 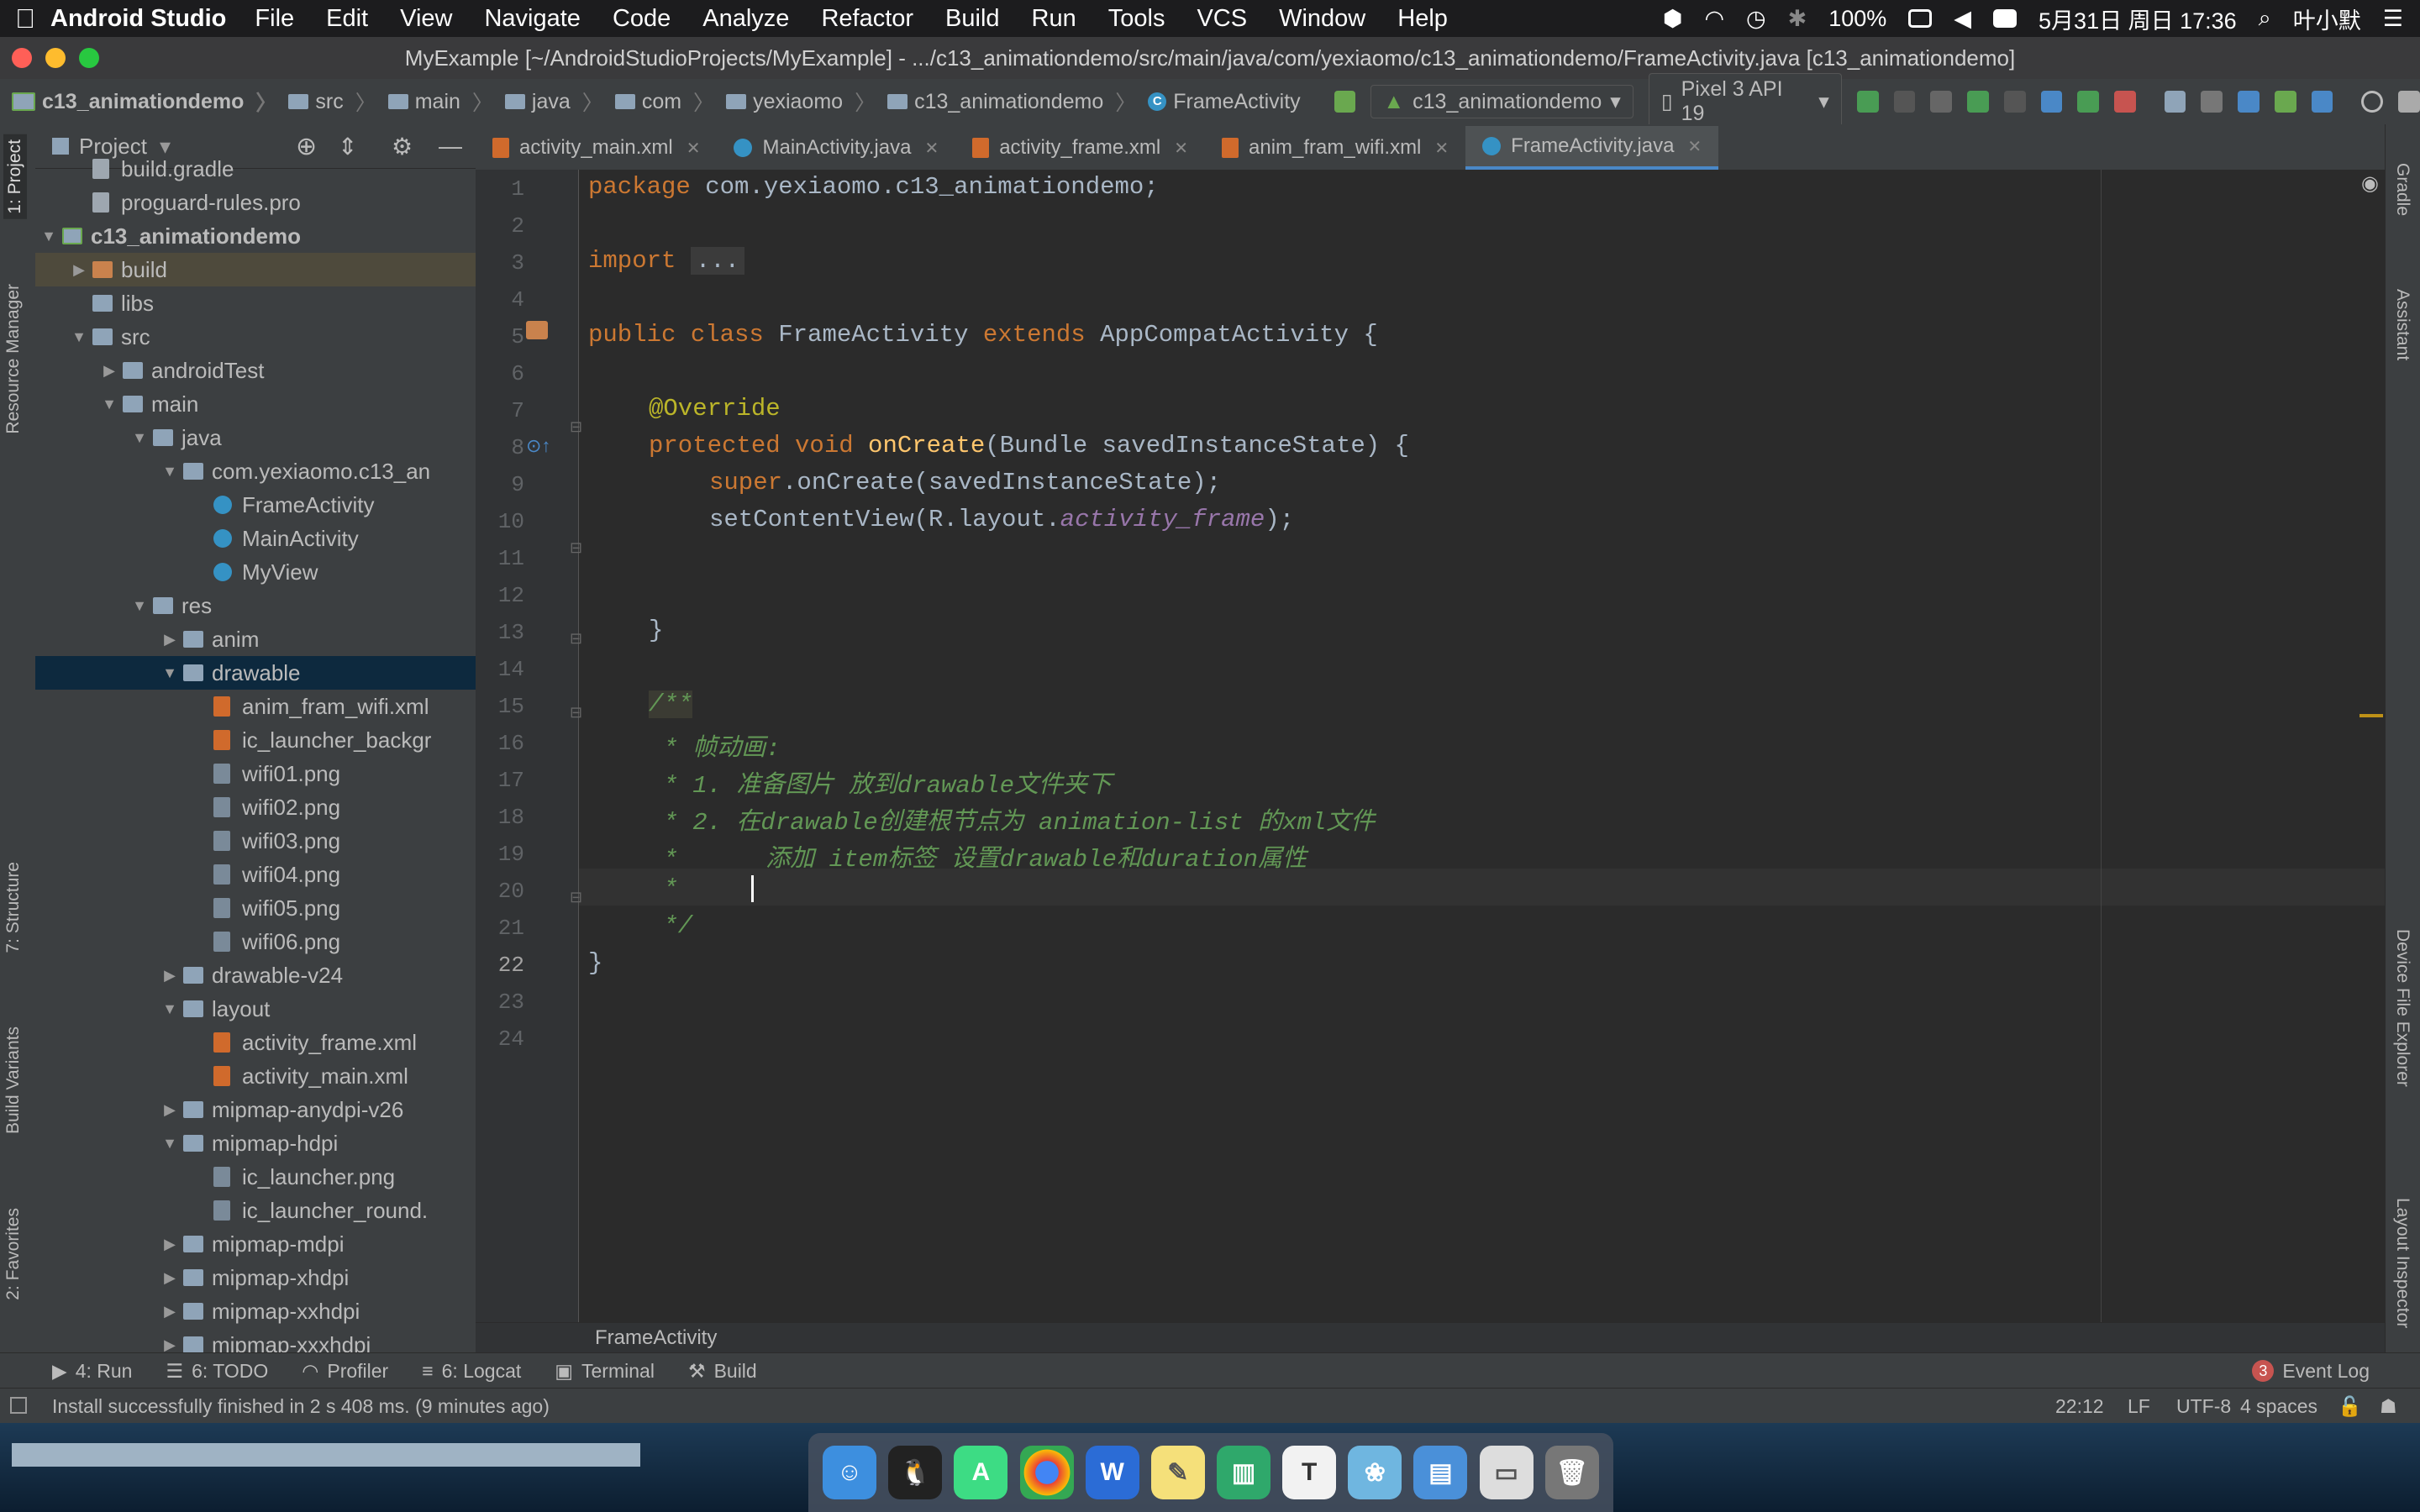 What do you see at coordinates (255, 269) in the screenshot?
I see `project-tree-item: ▶ build` at bounding box center [255, 269].